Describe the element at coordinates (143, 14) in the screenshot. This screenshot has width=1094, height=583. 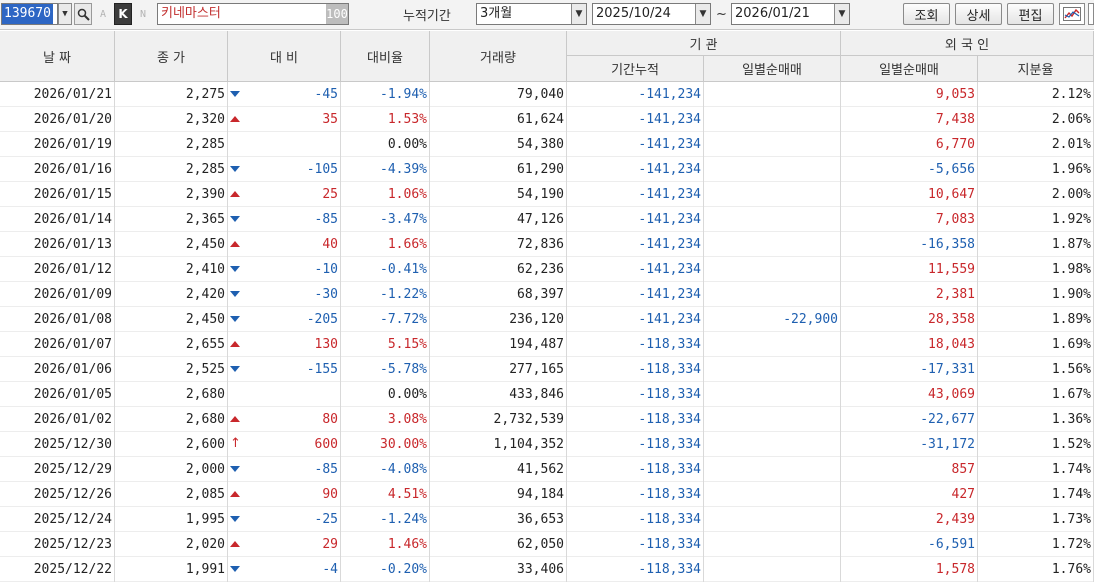
I see `n-label: N` at that location.